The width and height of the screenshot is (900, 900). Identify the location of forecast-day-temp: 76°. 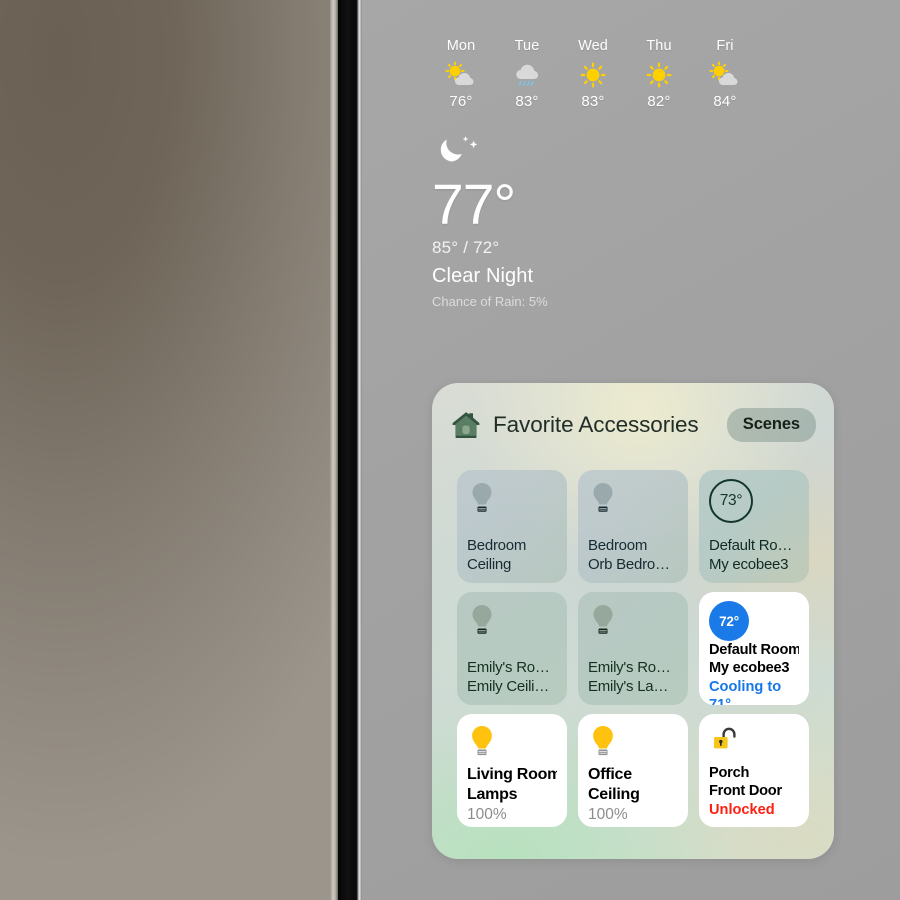
(461, 101).